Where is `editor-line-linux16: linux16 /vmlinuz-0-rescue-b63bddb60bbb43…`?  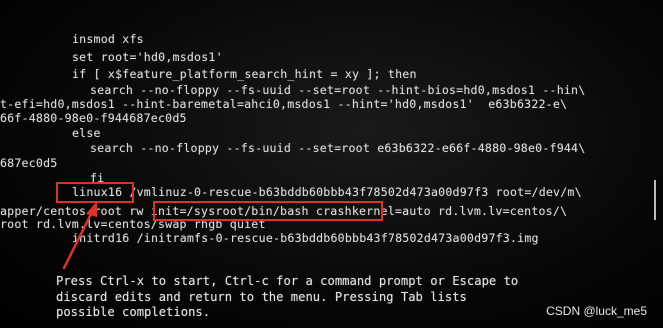 editor-line-linux16: linux16 /vmlinuz-0-rescue-b63bddb60bbb43… is located at coordinates (327, 192).